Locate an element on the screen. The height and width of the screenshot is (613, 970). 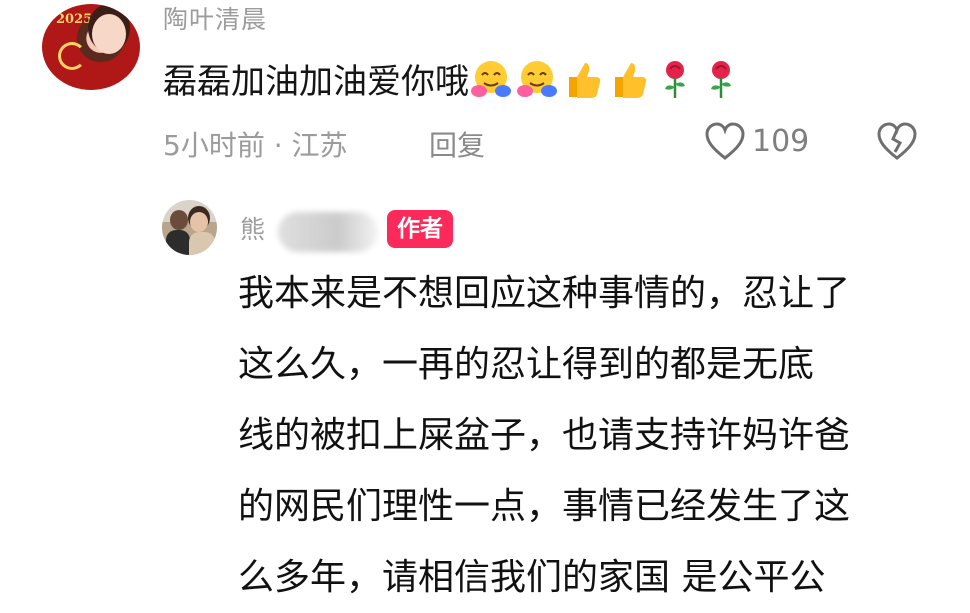
commenter-avatar: 2025 is located at coordinates (91, 47).